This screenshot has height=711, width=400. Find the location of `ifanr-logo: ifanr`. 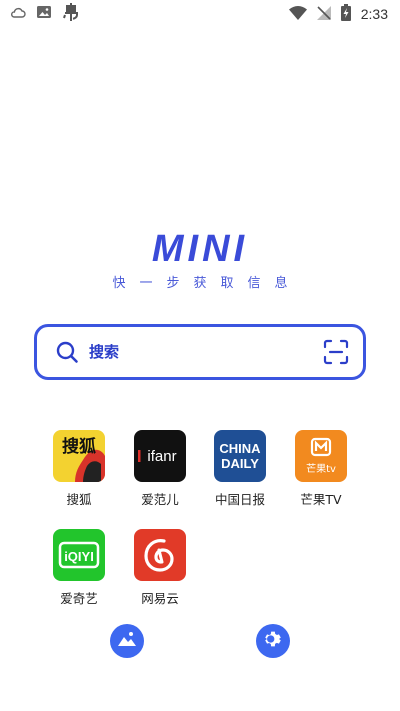

ifanr-logo: ifanr is located at coordinates (160, 456).